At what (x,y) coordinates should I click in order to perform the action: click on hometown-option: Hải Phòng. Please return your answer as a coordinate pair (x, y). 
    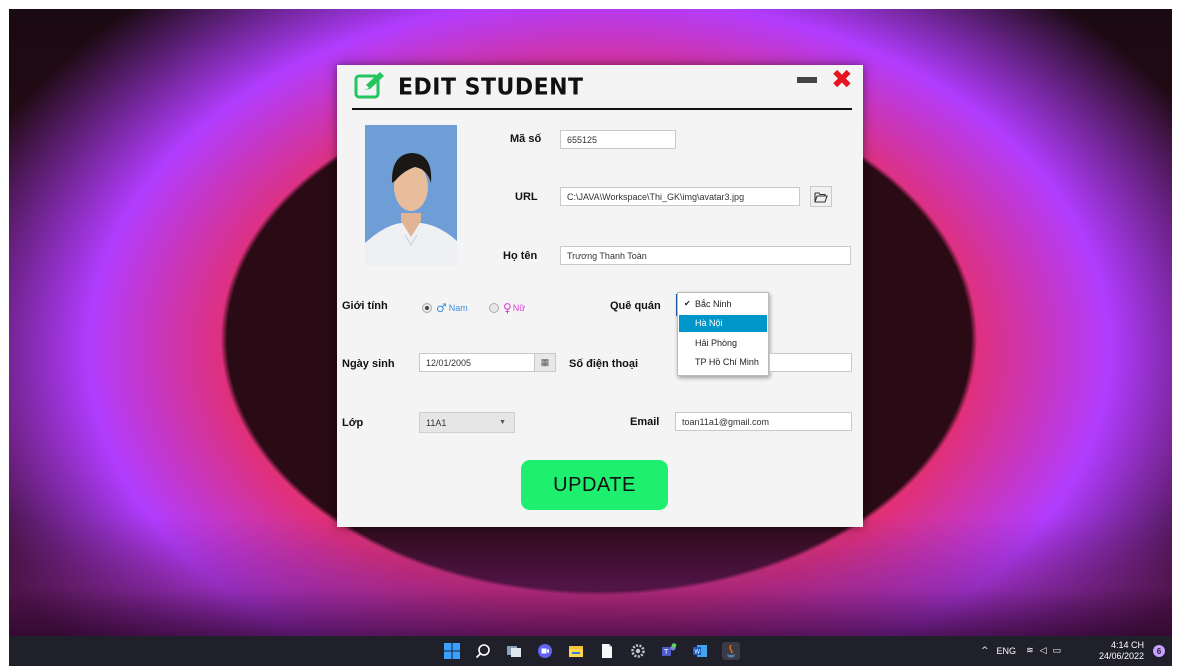
    Looking at the image, I should click on (723, 343).